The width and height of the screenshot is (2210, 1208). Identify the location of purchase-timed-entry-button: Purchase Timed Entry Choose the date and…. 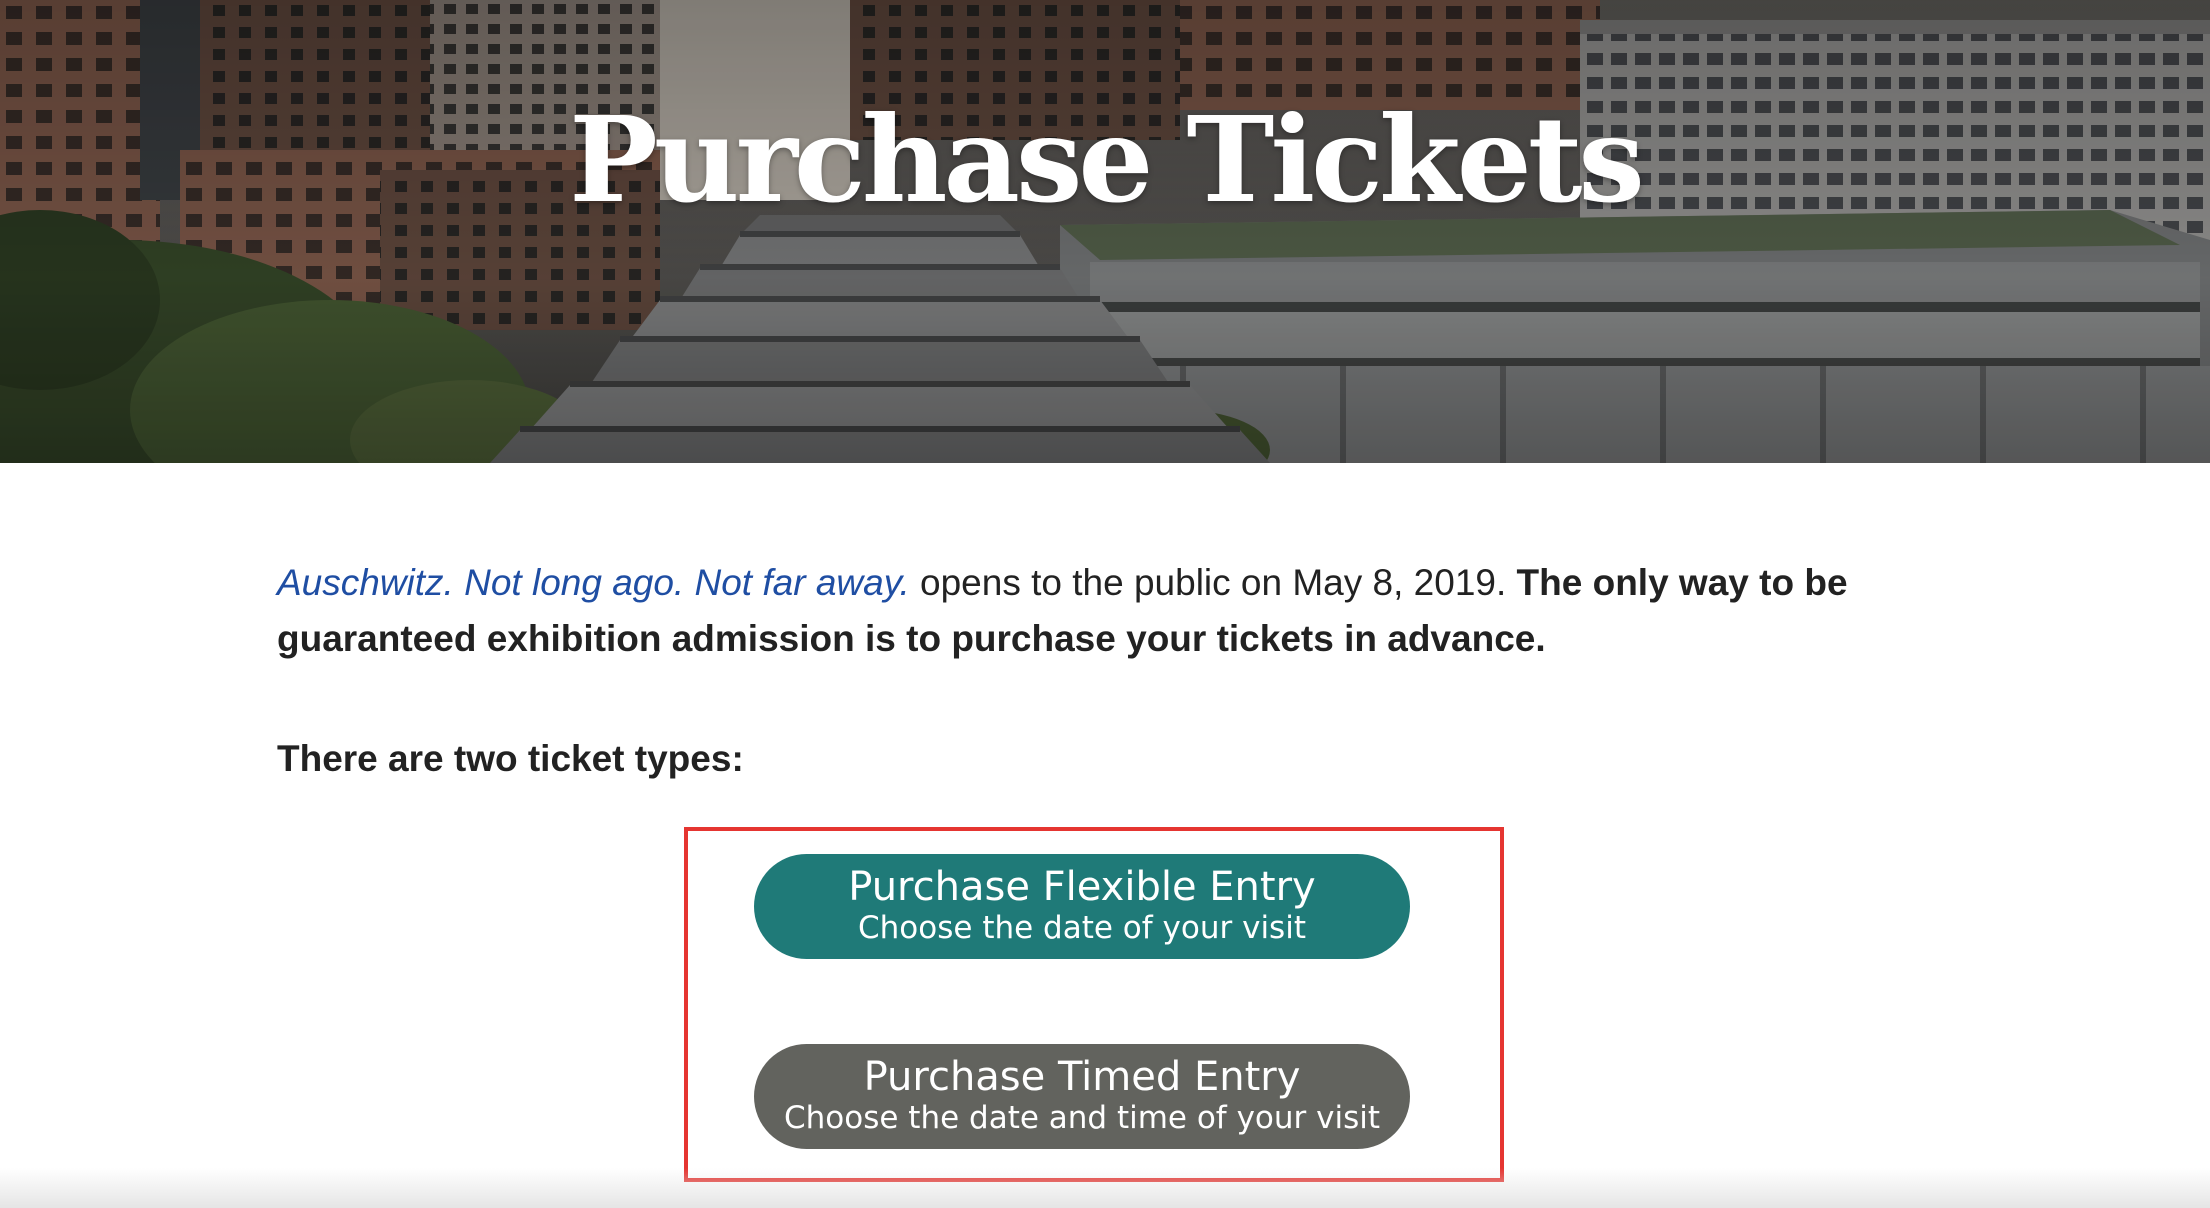
(1082, 1096).